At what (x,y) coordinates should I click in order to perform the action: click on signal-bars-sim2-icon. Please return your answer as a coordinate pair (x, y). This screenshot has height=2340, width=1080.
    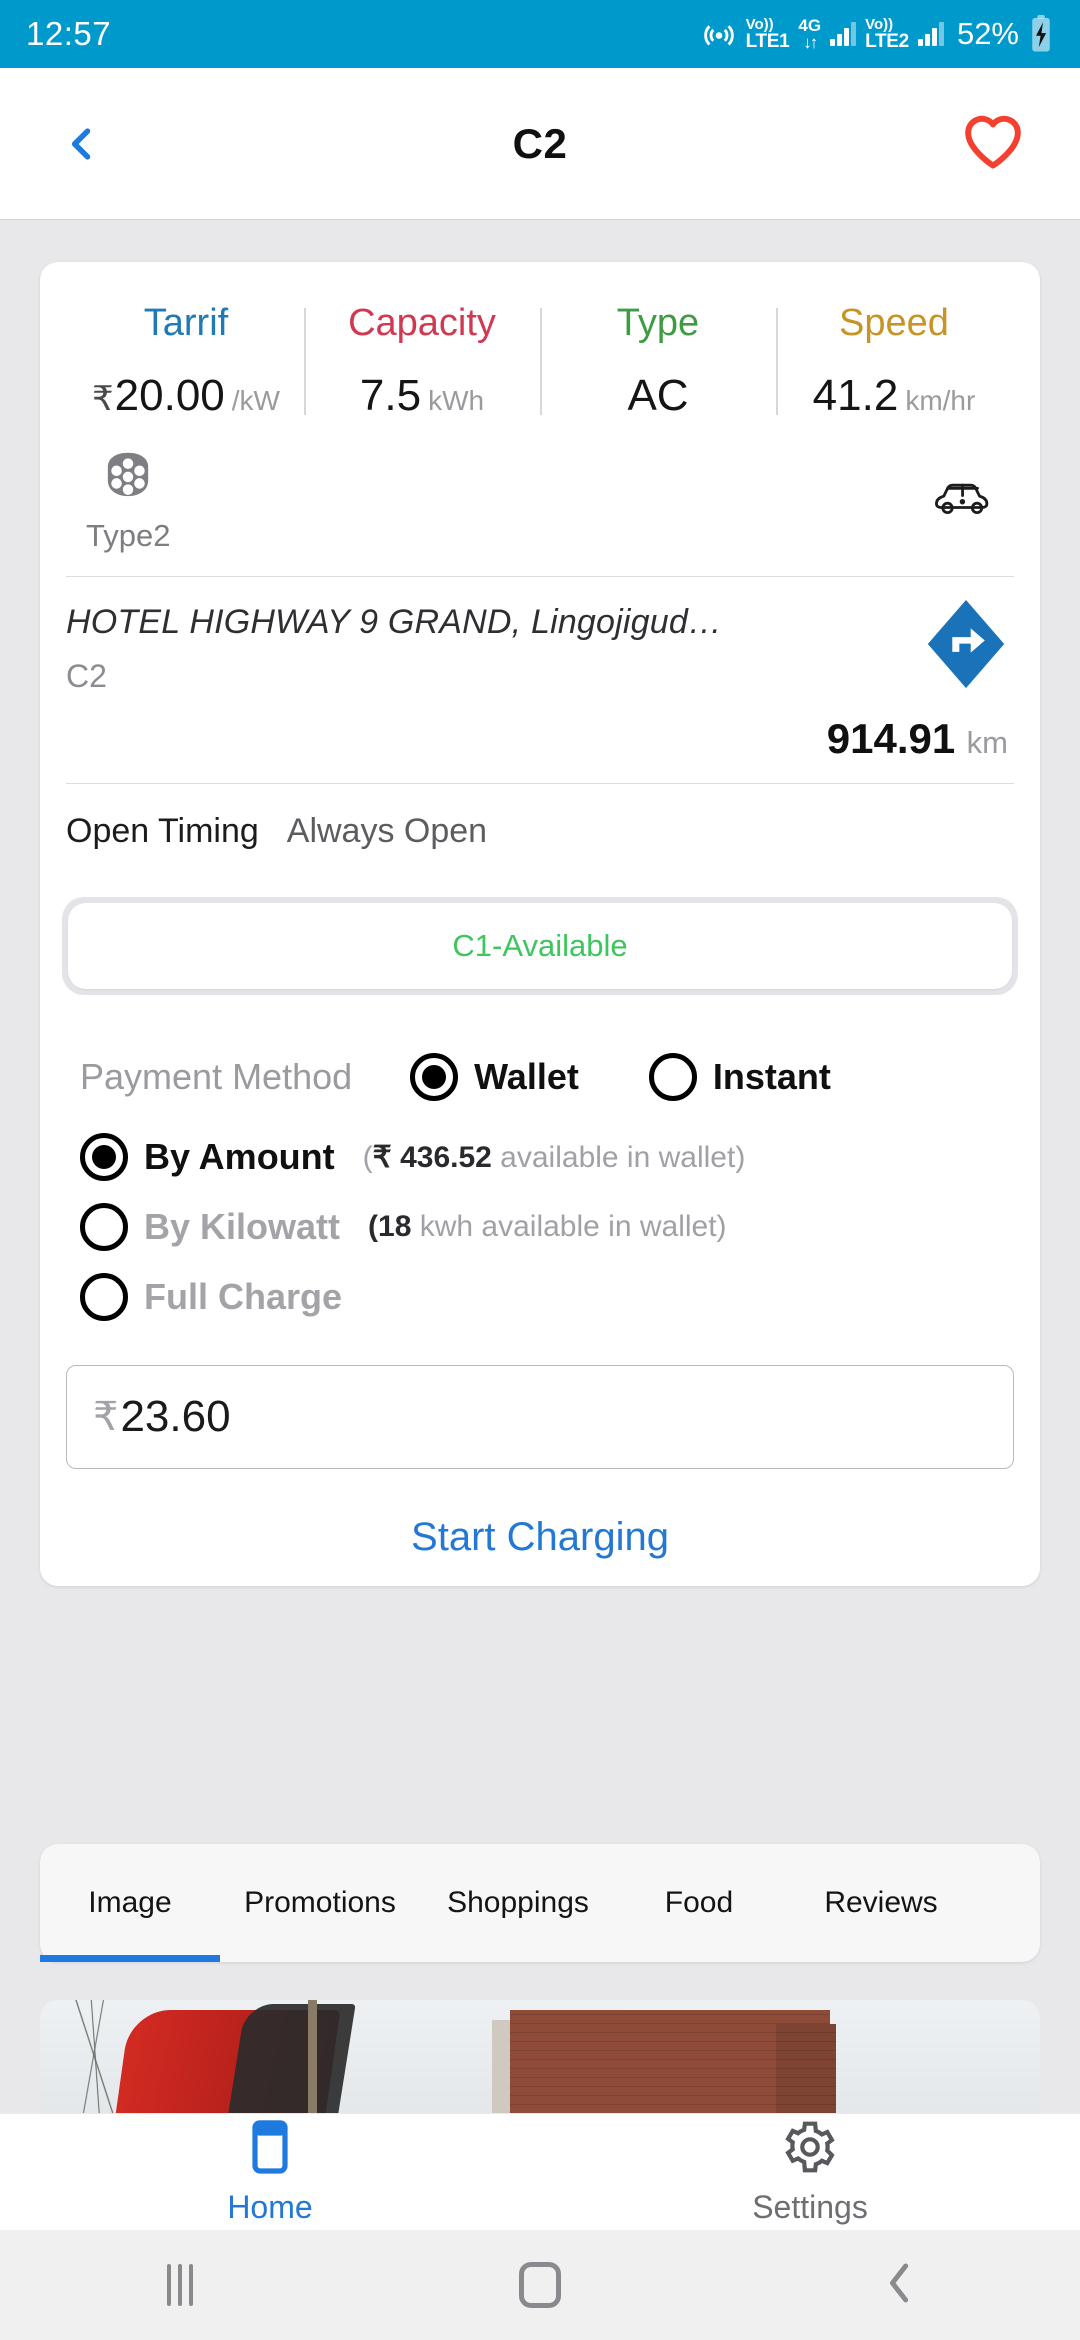
    Looking at the image, I should click on (930, 34).